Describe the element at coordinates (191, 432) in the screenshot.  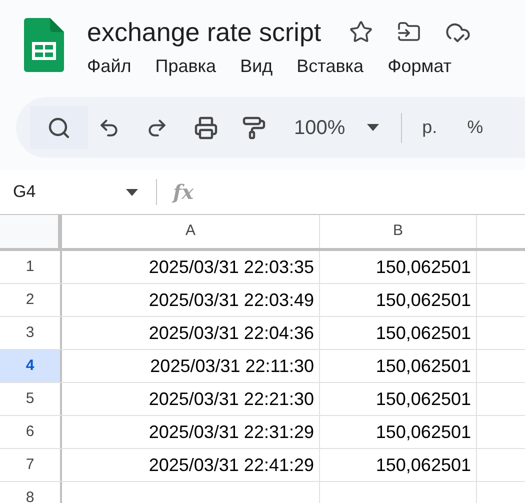
I see `table-cell: 2025/03/31 22:31:29` at that location.